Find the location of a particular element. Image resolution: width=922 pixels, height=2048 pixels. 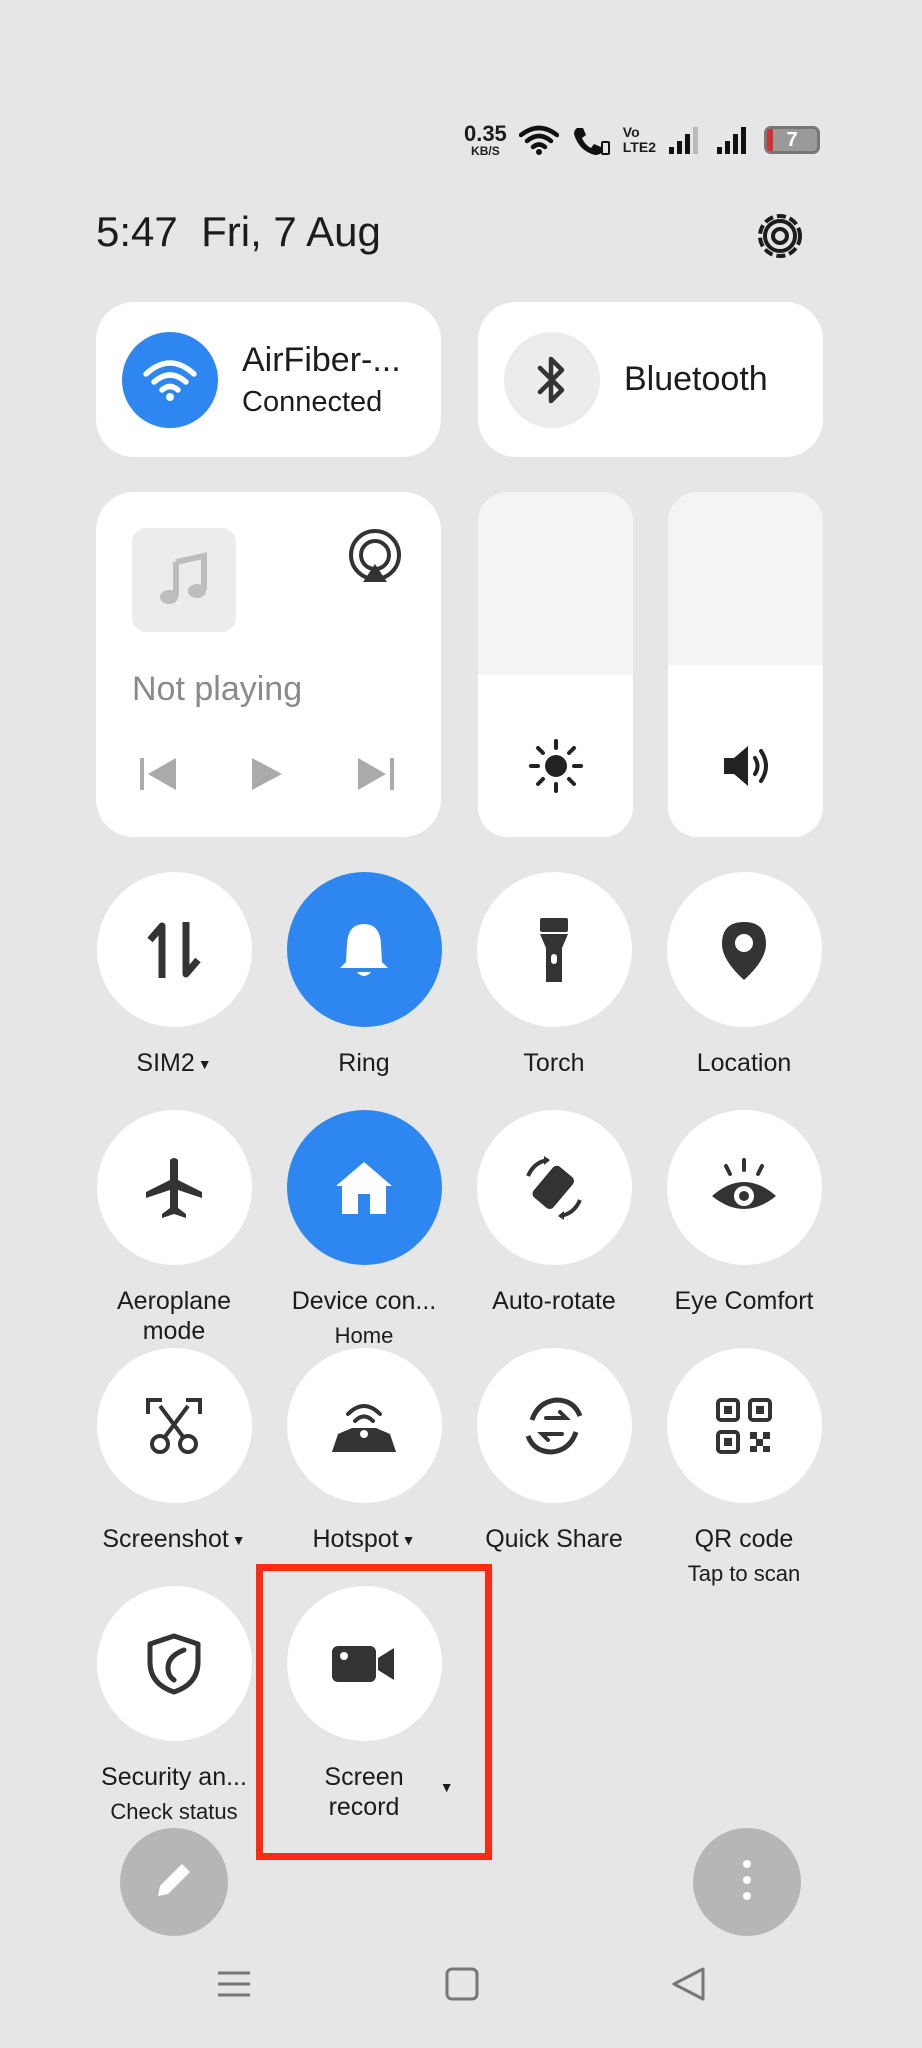

bluetooth-tile: Bluetooth is located at coordinates (650, 379).